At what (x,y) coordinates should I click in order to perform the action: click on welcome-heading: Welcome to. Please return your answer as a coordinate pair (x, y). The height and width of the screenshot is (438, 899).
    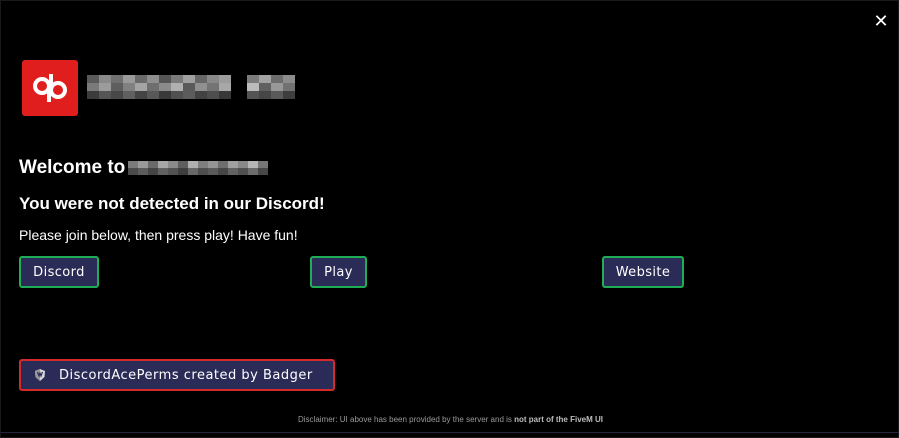
    Looking at the image, I should click on (144, 168).